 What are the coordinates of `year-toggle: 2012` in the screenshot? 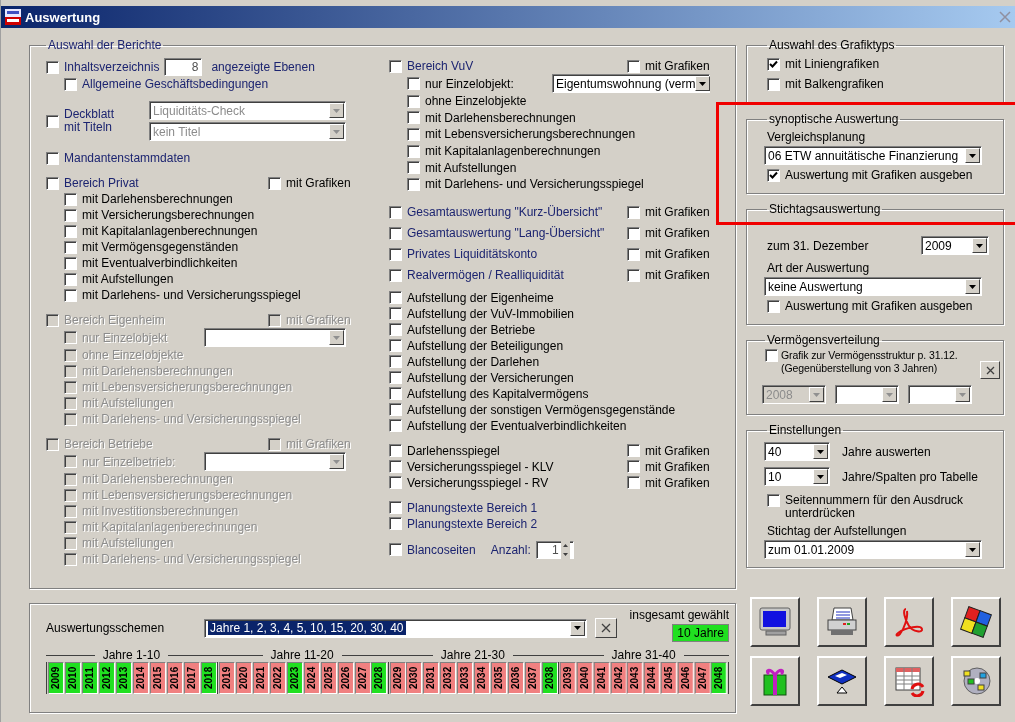 It's located at (106, 678).